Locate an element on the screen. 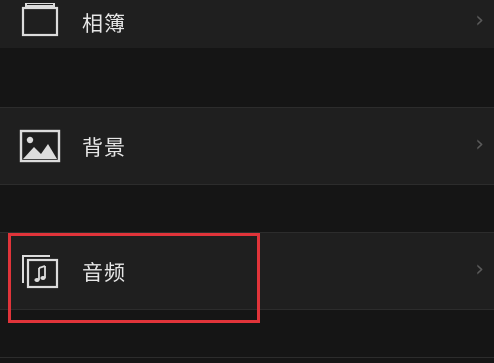  settings-row-album: 相簿 › is located at coordinates (247, 24).